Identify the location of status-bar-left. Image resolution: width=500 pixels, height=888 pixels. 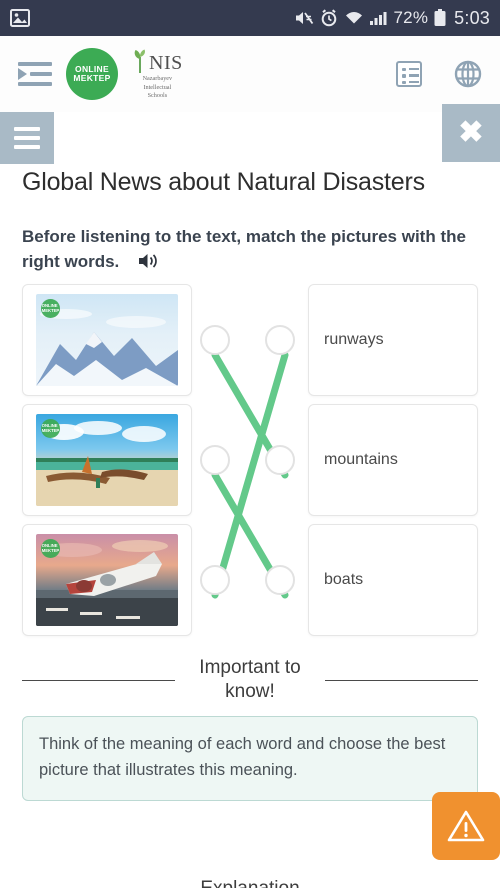
(20, 18).